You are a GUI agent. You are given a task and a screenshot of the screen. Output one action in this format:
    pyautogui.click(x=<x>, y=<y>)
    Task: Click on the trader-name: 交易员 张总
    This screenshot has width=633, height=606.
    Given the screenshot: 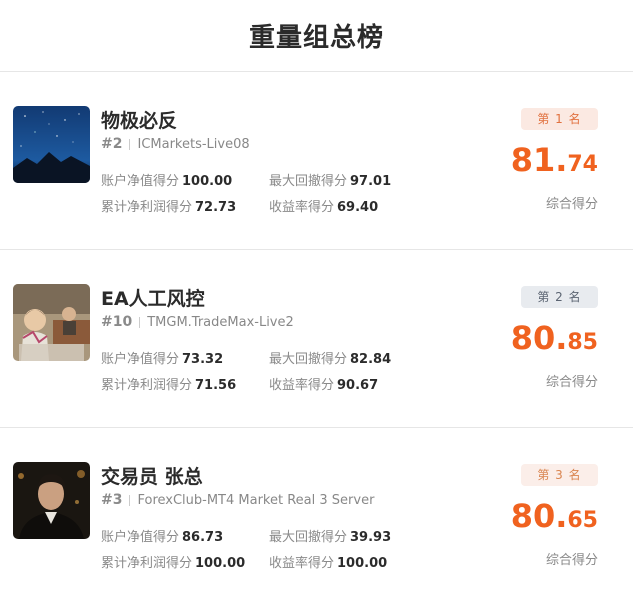 What is the action you would take?
    pyautogui.click(x=152, y=475)
    